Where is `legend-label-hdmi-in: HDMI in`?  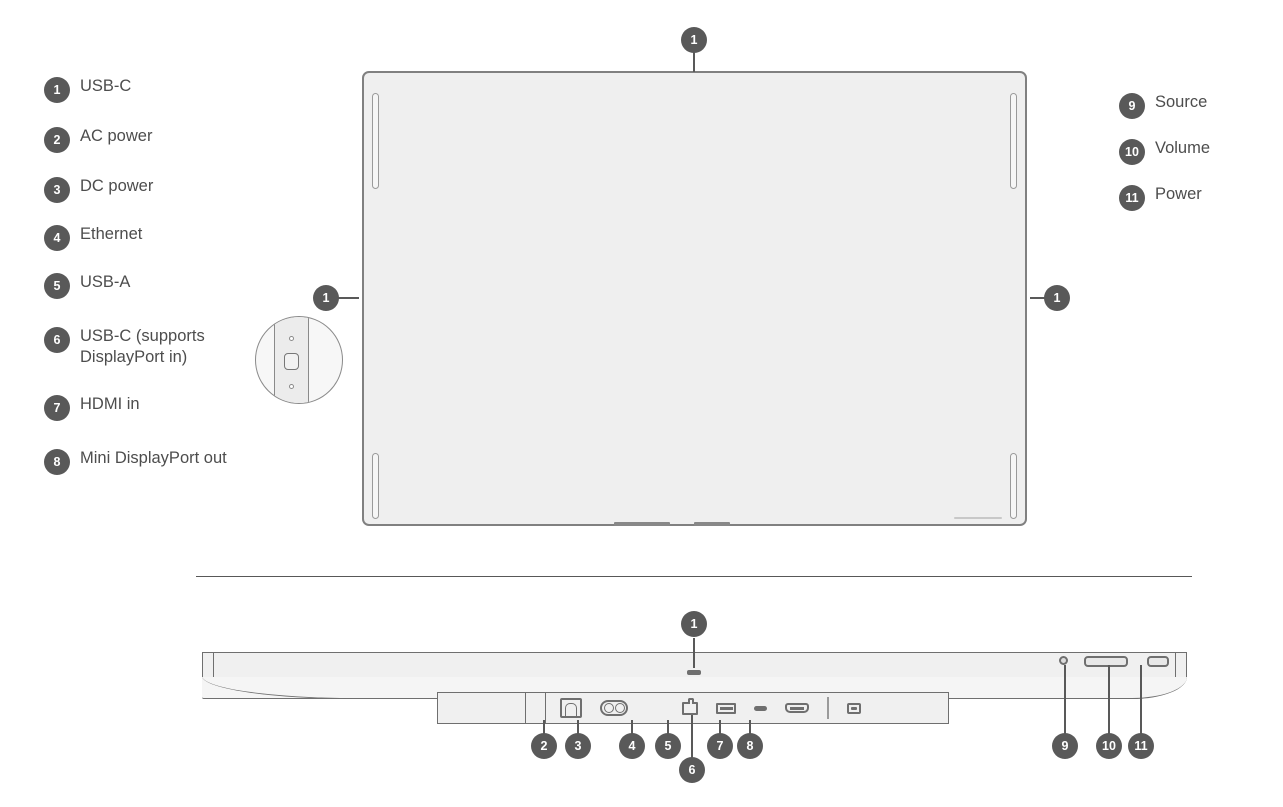
legend-label-hdmi-in: HDMI in is located at coordinates (110, 404).